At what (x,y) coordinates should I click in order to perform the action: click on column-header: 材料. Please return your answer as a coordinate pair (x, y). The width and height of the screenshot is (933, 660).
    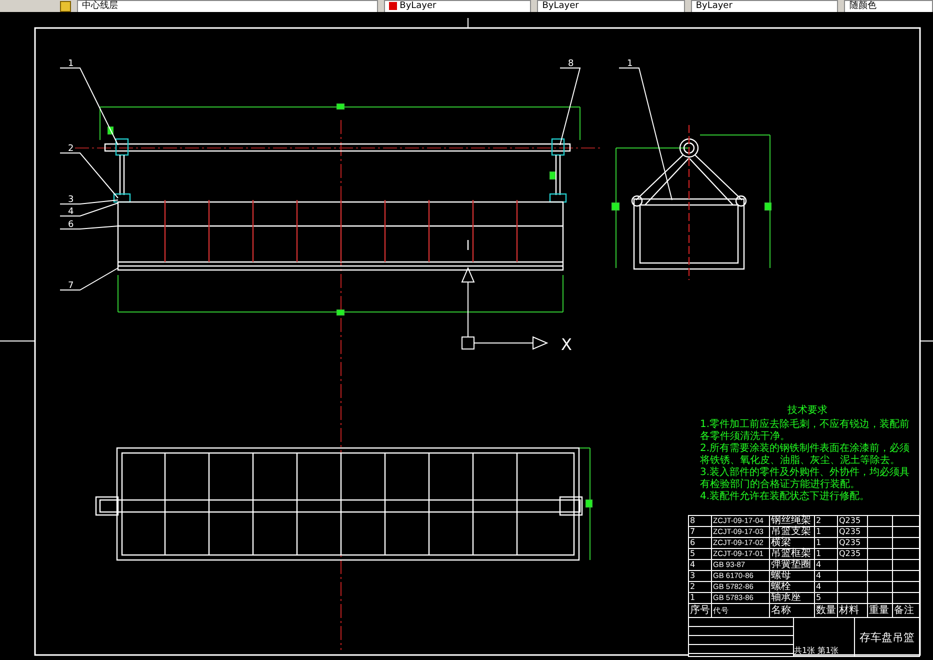
    Looking at the image, I should click on (853, 610).